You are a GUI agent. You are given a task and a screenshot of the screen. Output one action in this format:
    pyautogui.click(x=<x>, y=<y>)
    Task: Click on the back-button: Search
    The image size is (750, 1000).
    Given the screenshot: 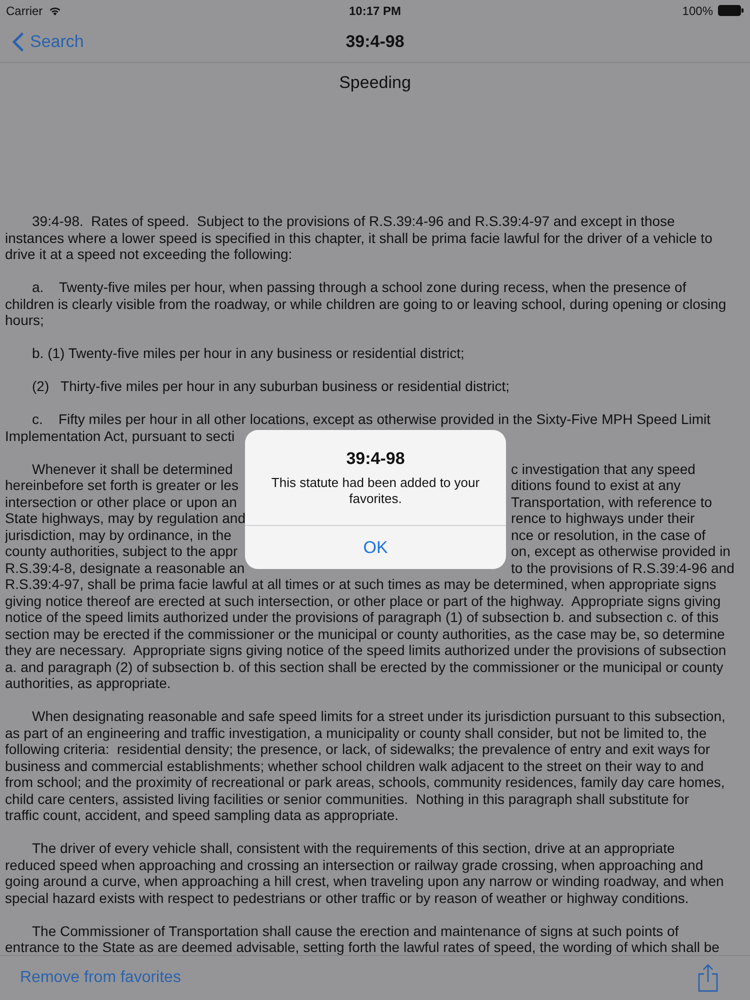 What is the action you would take?
    pyautogui.click(x=42, y=42)
    